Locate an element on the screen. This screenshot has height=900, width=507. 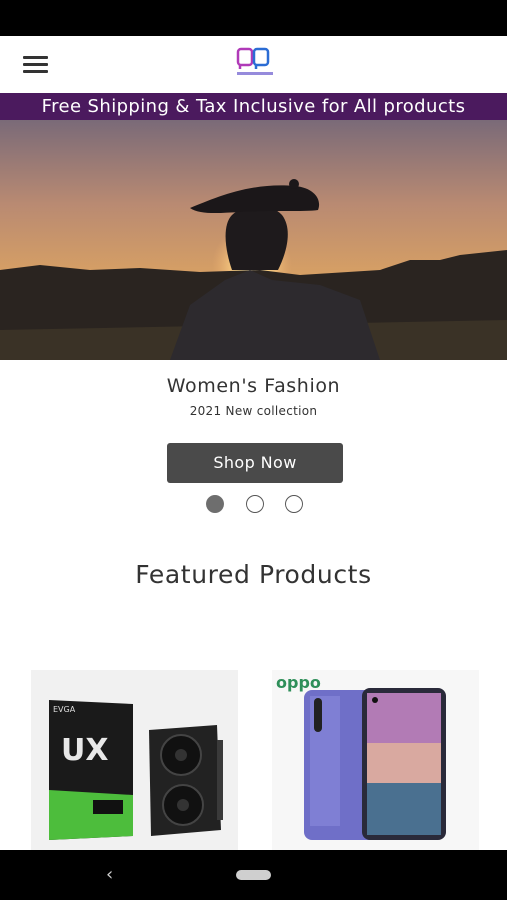
product-card-graphics-card: EVGA UX is located at coordinates (134, 760).